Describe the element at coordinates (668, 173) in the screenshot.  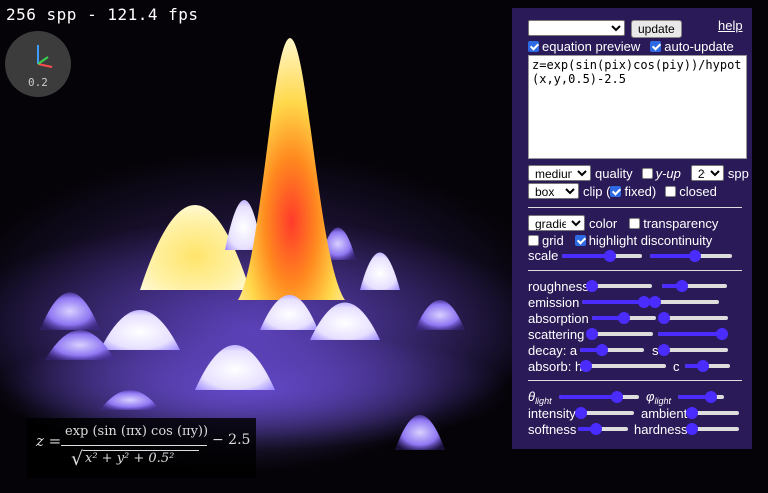
I see `y-up-label: y-up` at that location.